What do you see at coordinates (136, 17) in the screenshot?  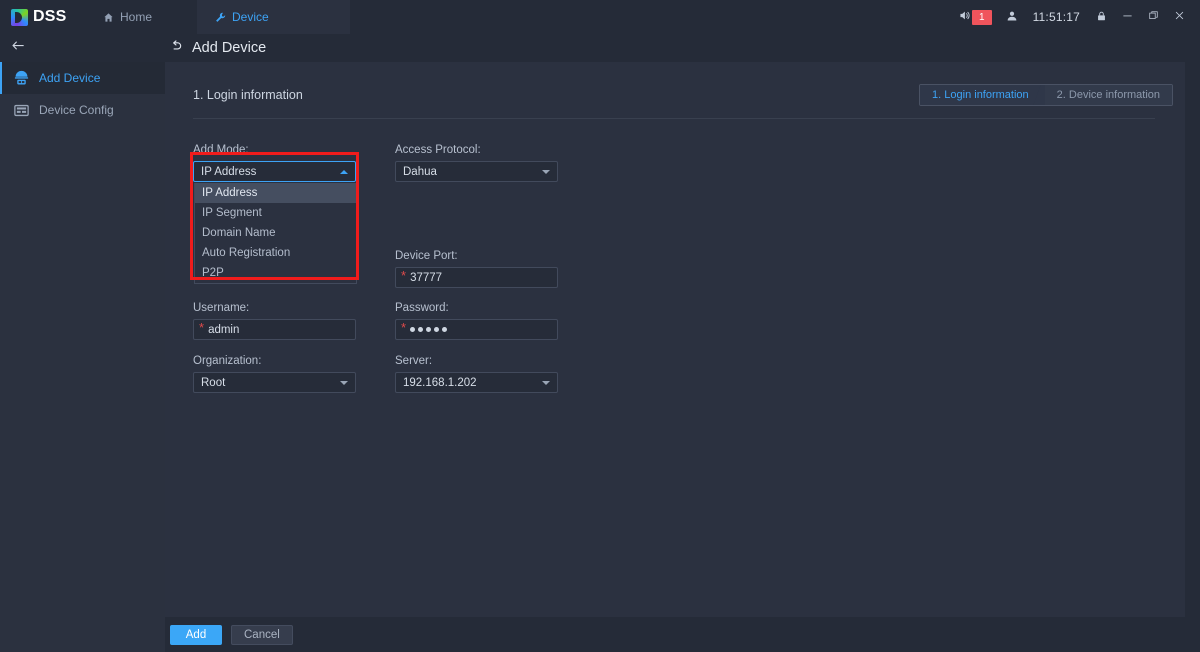 I see `tab-home-label: Home` at bounding box center [136, 17].